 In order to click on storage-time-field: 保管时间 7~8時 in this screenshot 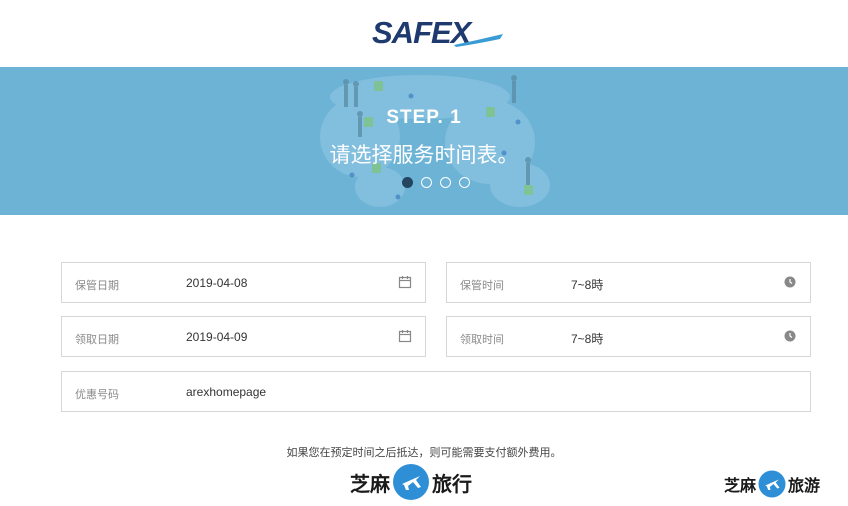, I will do `click(628, 282)`.